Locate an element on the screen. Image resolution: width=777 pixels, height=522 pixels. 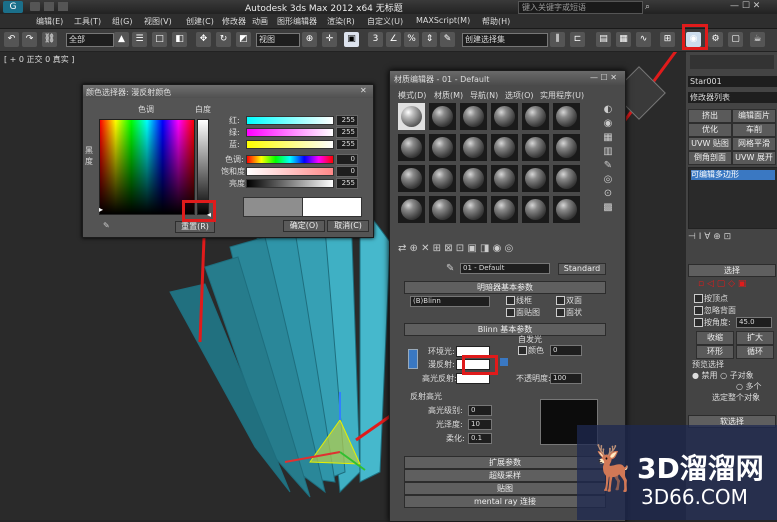
viewport-label: [ + 0 正交 0 真实 ] is located at coordinates (39, 59).